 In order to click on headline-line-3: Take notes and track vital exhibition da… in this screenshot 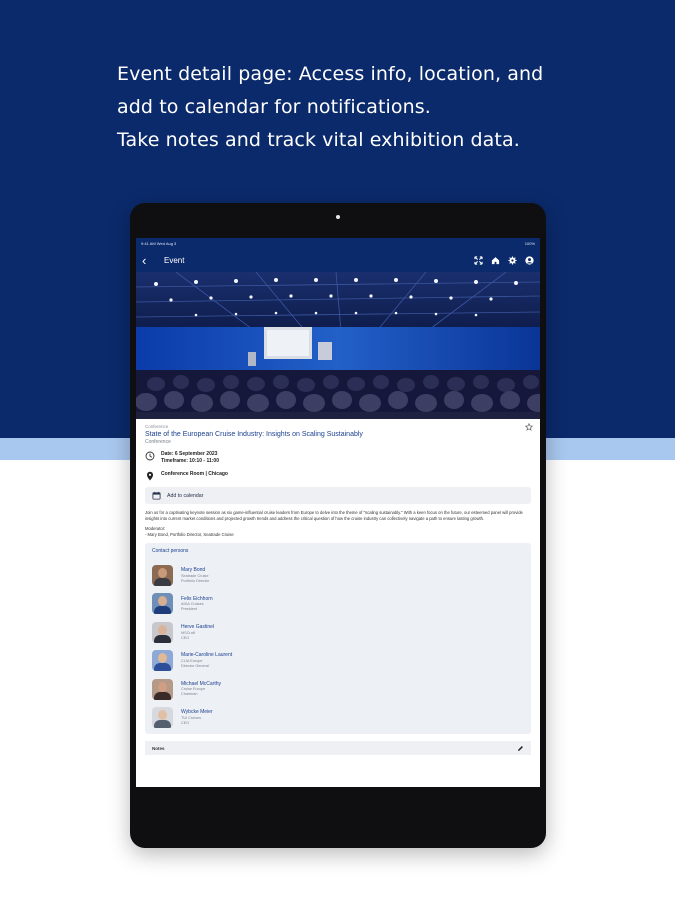, I will do `click(318, 140)`.